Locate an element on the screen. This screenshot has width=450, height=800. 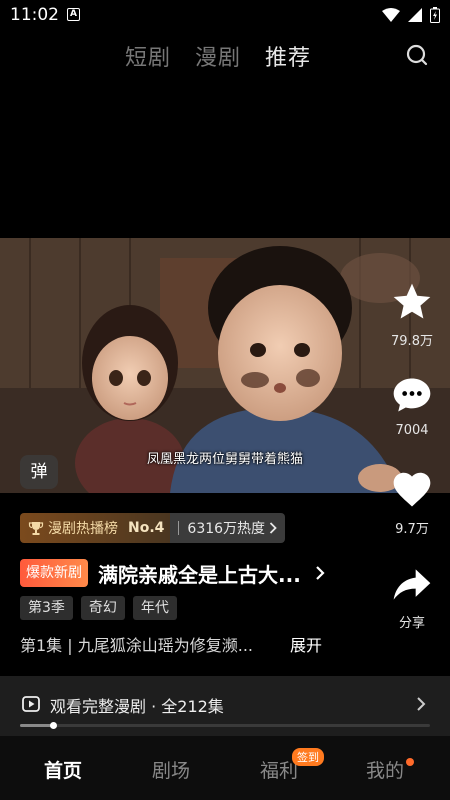
top-nav: 短剧 漫剧 推荐 is located at coordinates (225, 56).